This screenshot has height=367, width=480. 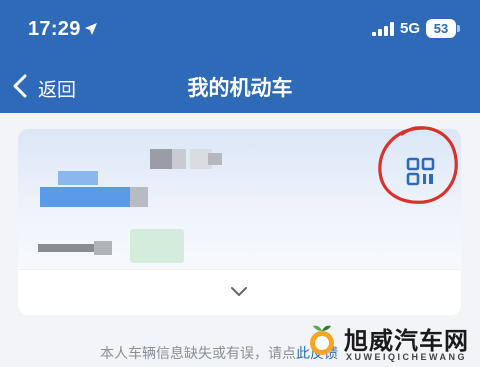 I want to click on feedback-hint-text: 本人车辆信息缺失或有误，请点, so click(x=198, y=353).